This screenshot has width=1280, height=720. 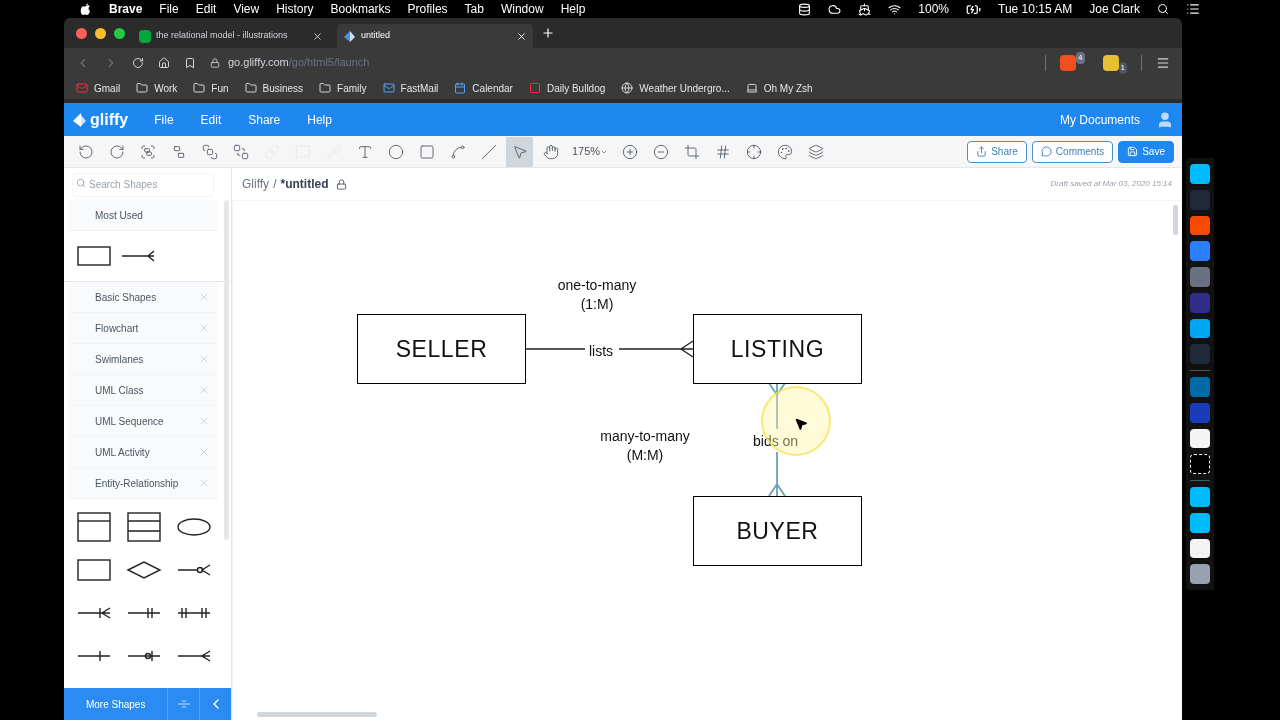 What do you see at coordinates (590, 151) in the screenshot?
I see `zoom-dropdown: 175%` at bounding box center [590, 151].